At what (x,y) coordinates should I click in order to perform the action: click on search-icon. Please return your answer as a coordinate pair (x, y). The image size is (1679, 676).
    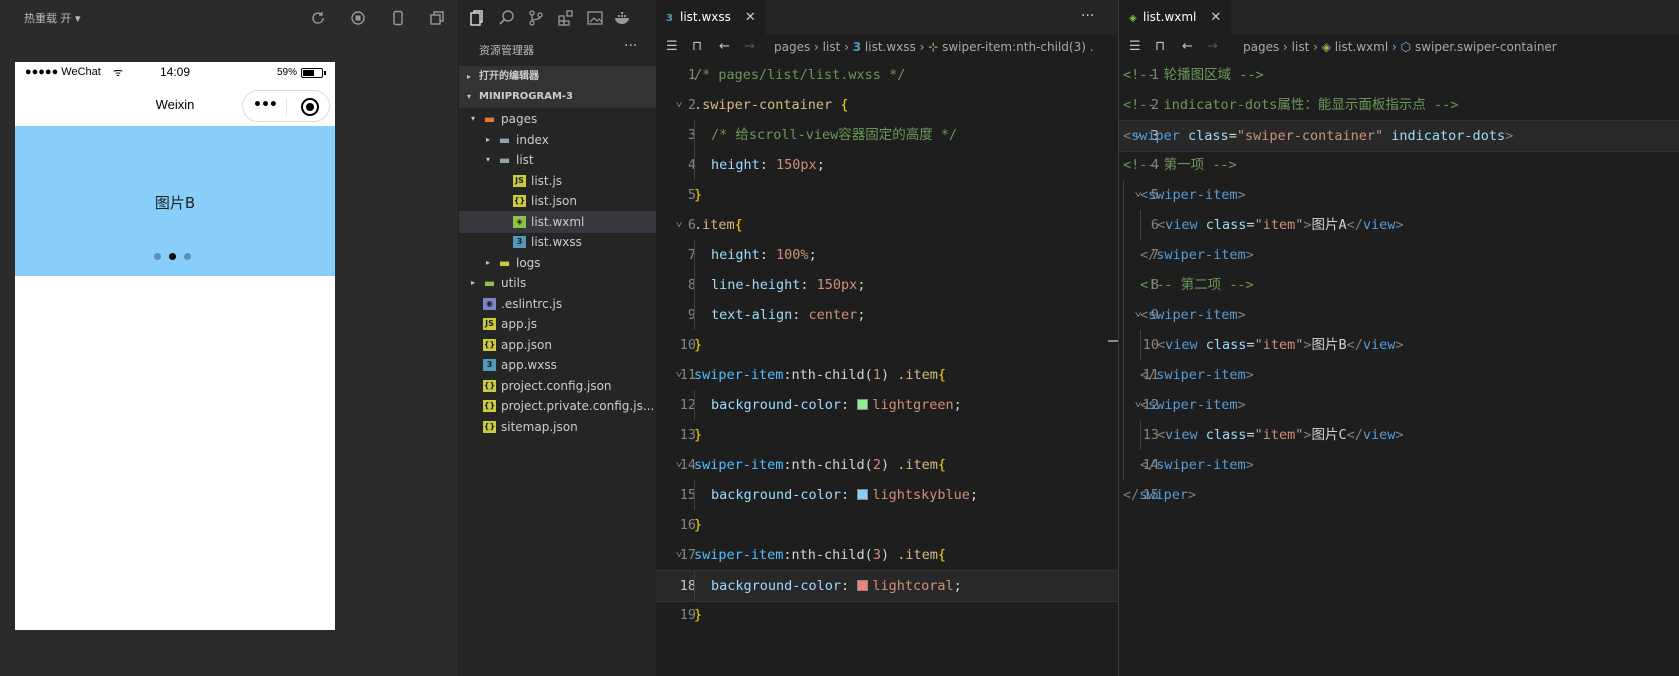
    Looking at the image, I should click on (507, 18).